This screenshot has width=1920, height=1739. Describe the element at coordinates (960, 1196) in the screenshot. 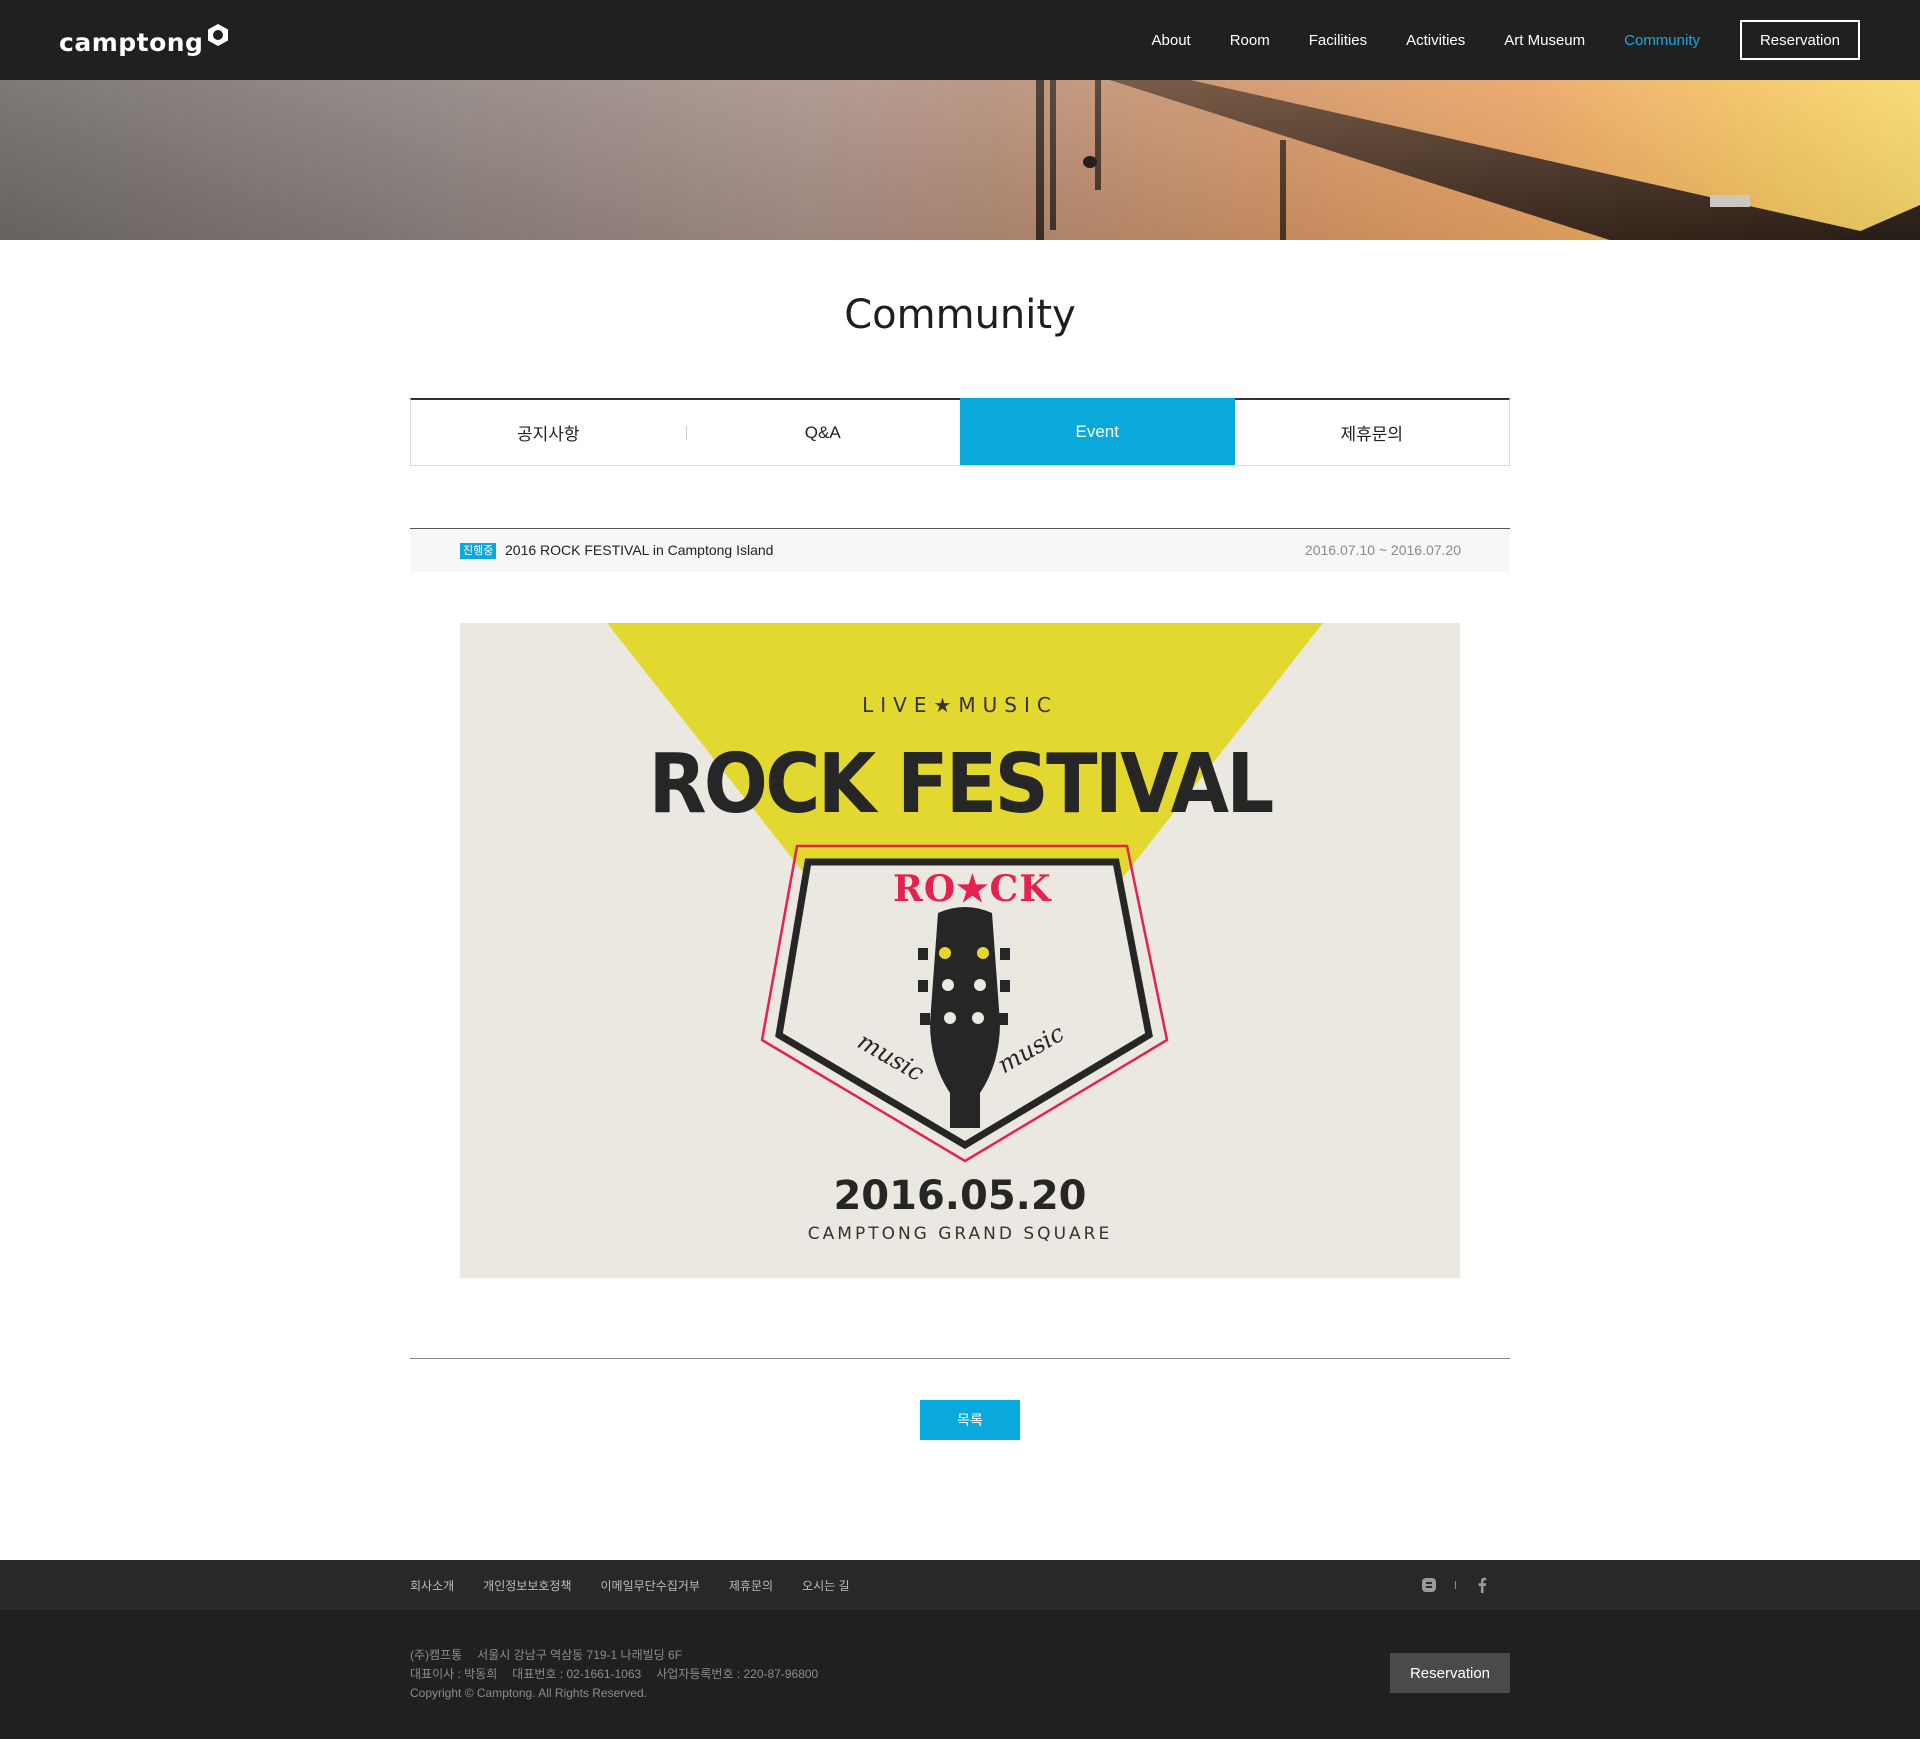

I see `poster-date: 2016.05.20` at that location.